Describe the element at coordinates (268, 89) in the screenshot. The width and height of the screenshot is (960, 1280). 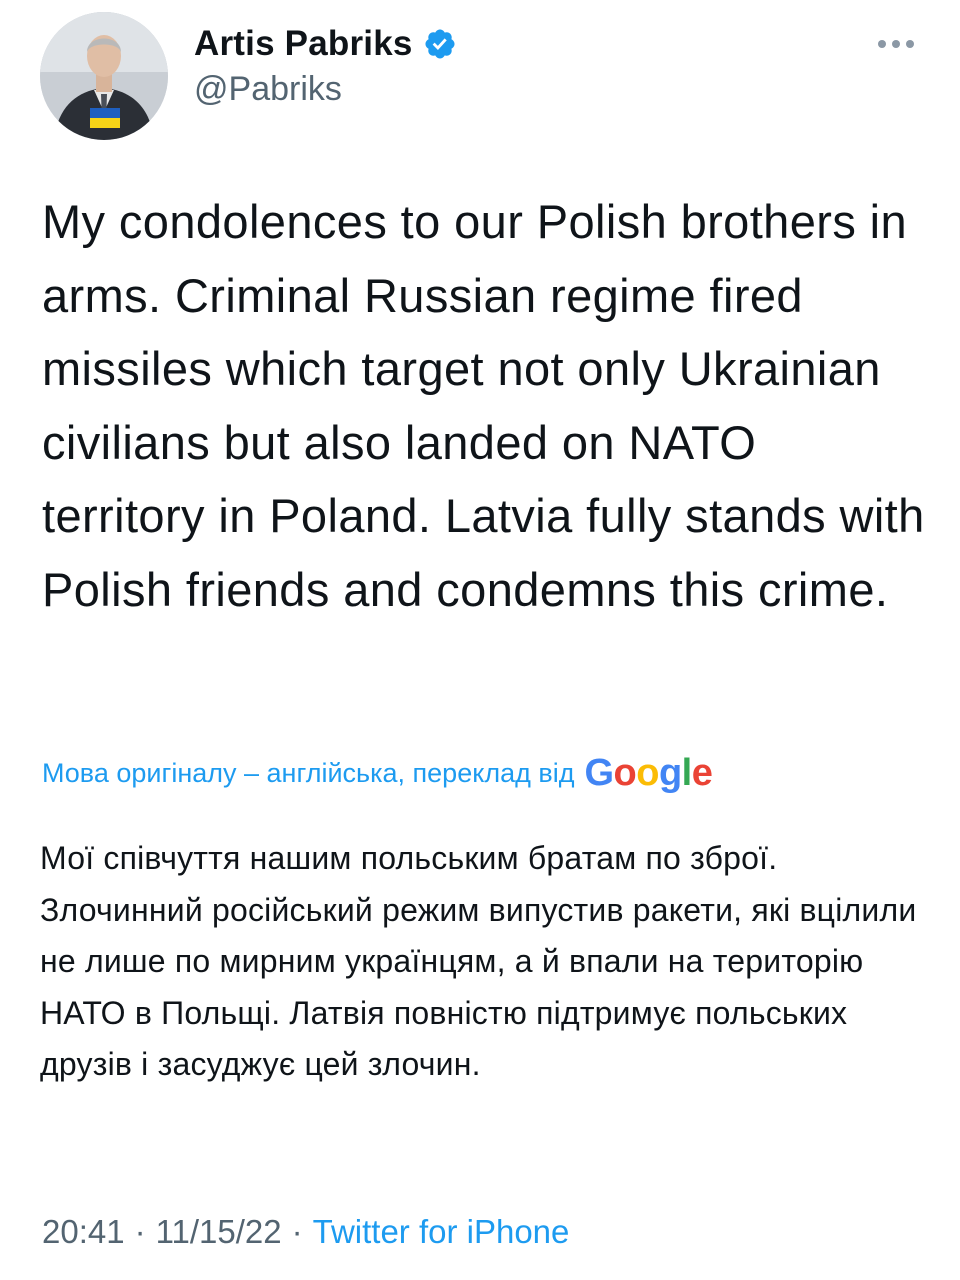
I see `author-handle: @Pabriks` at that location.